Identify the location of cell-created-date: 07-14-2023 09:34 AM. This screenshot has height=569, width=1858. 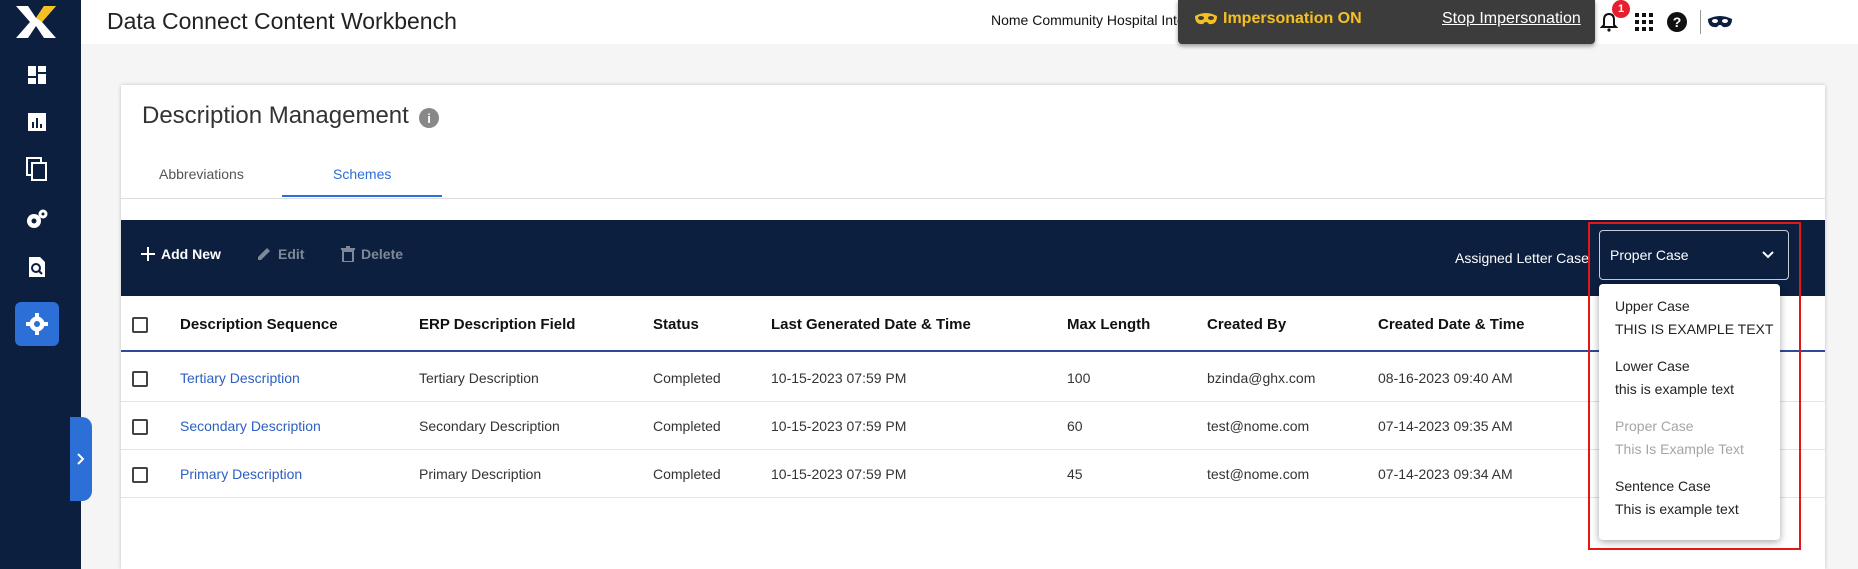
(1445, 474).